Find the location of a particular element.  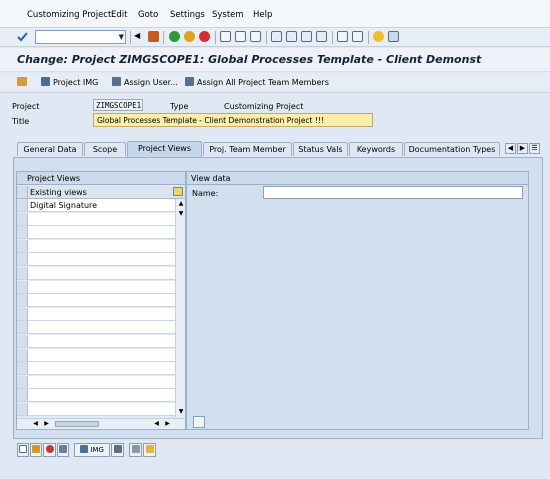

save-view-icon is located at coordinates (199, 422).